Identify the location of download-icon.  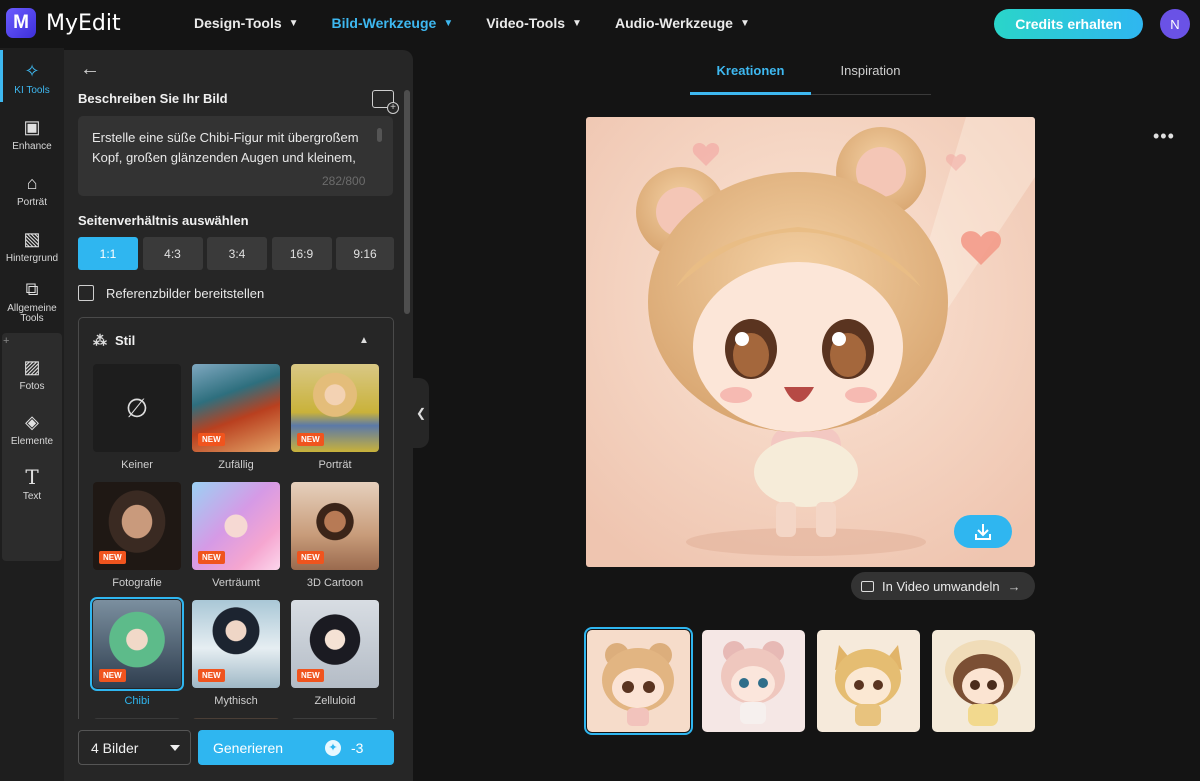
(983, 531).